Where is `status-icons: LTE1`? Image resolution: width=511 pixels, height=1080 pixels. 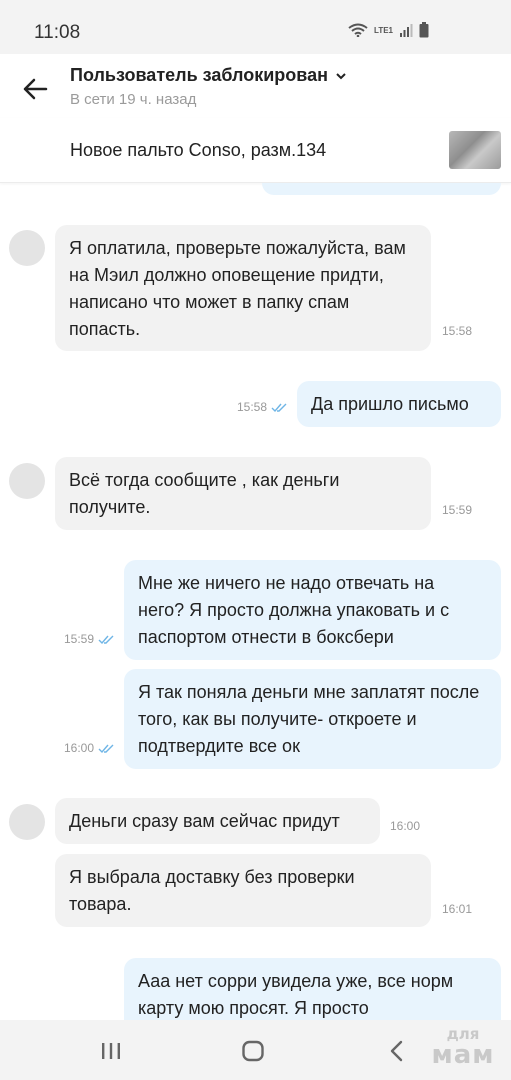 status-icons: LTE1 is located at coordinates (388, 30).